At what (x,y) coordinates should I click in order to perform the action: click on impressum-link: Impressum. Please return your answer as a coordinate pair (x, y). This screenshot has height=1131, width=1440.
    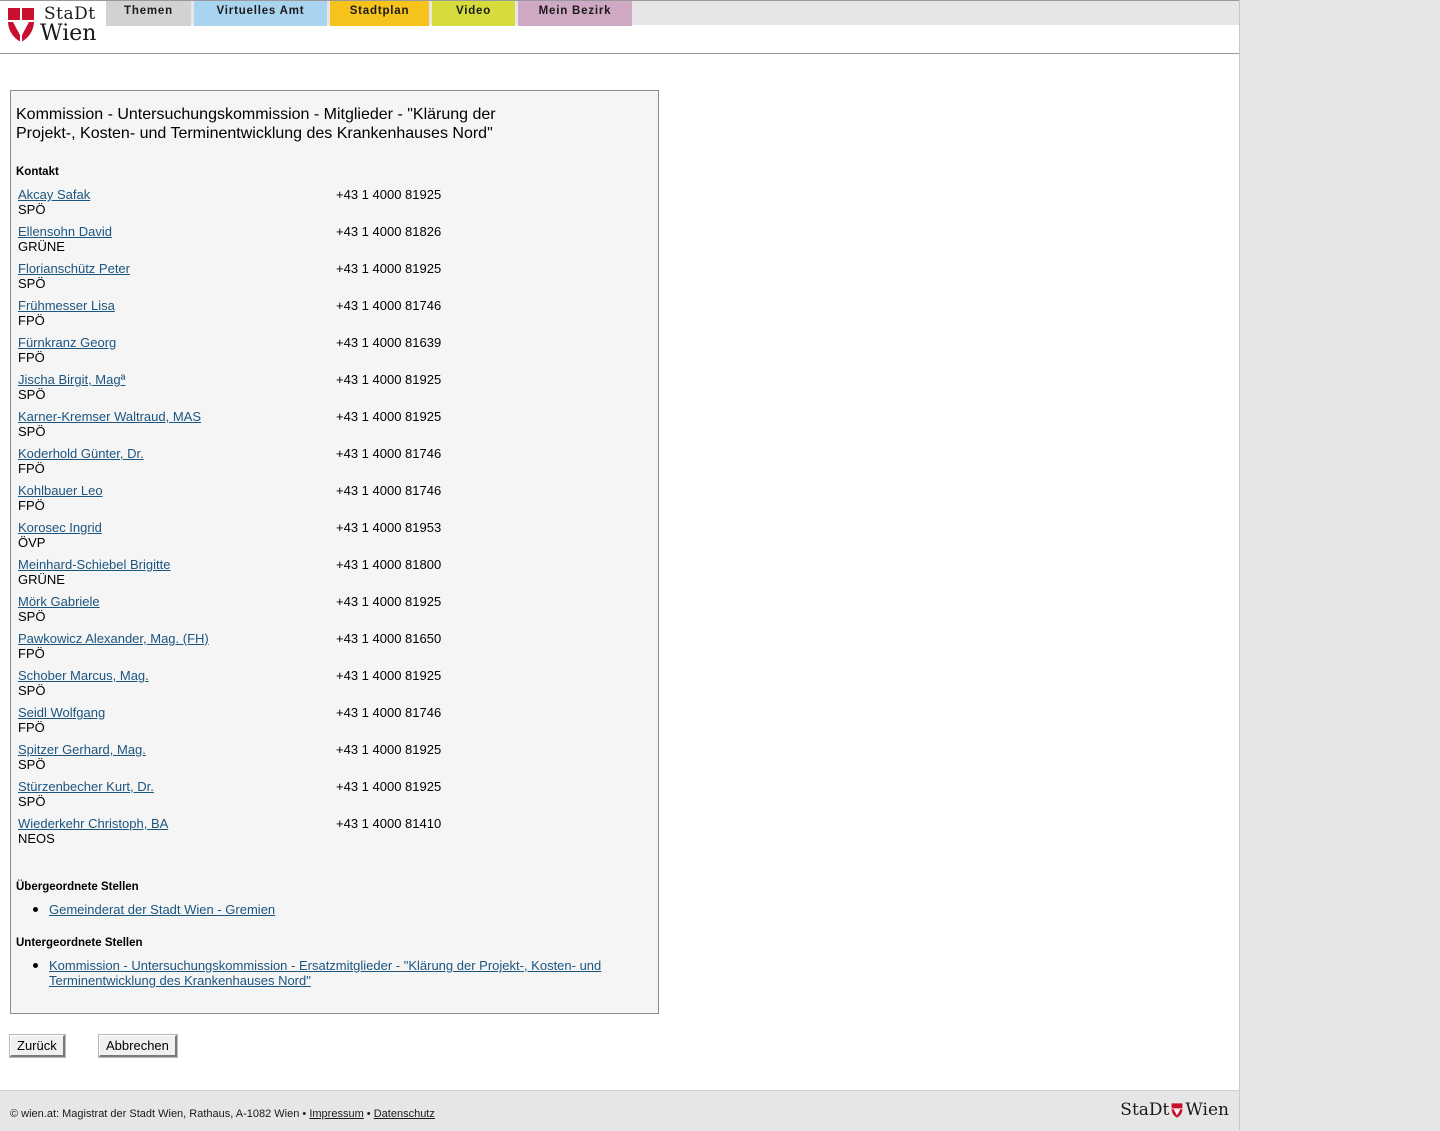
    Looking at the image, I should click on (336, 1114).